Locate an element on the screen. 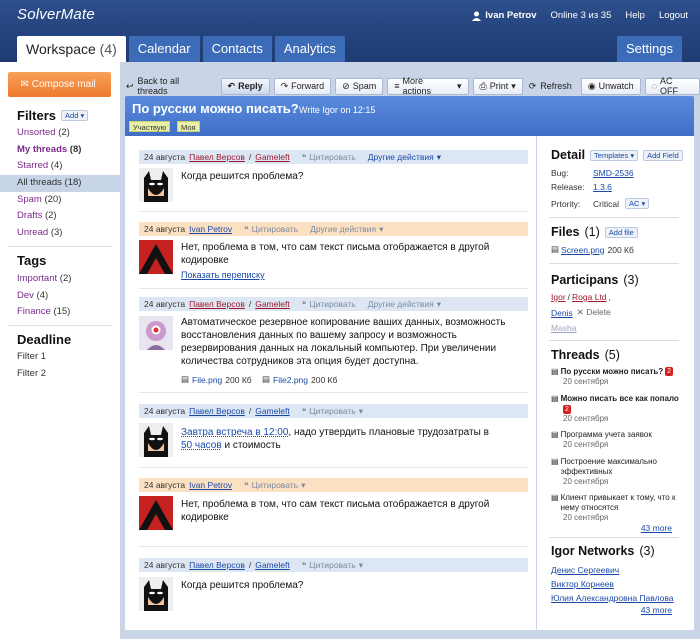 This screenshot has height=639, width=700. filter-all-threads: All threads (18) is located at coordinates (60, 183).